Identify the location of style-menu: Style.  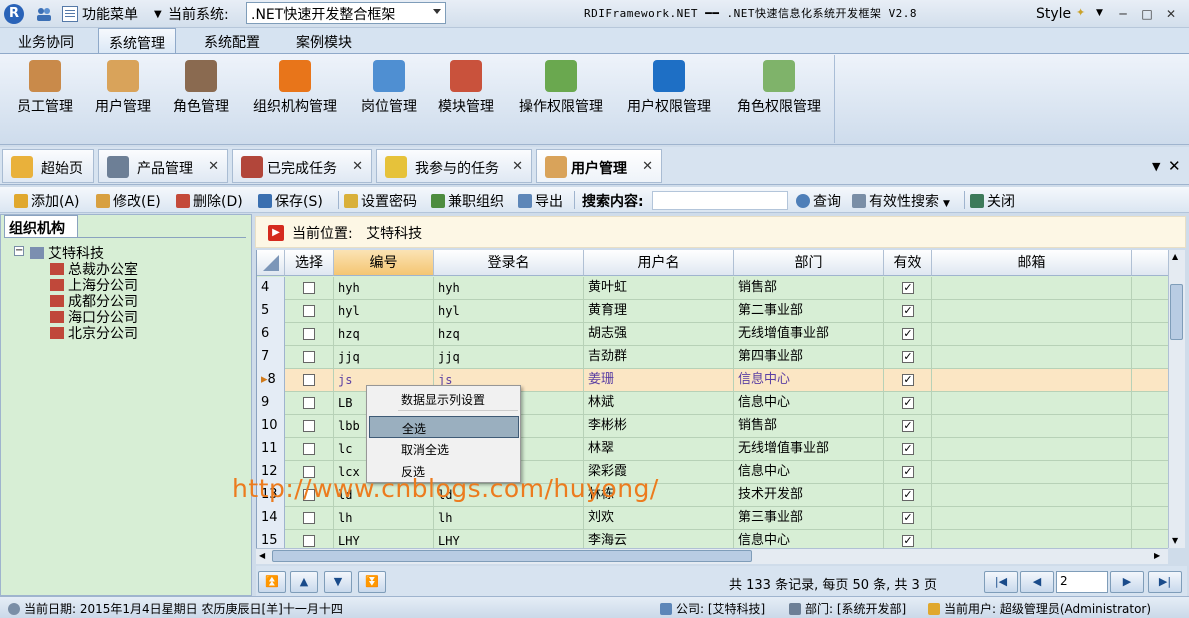
(1053, 14).